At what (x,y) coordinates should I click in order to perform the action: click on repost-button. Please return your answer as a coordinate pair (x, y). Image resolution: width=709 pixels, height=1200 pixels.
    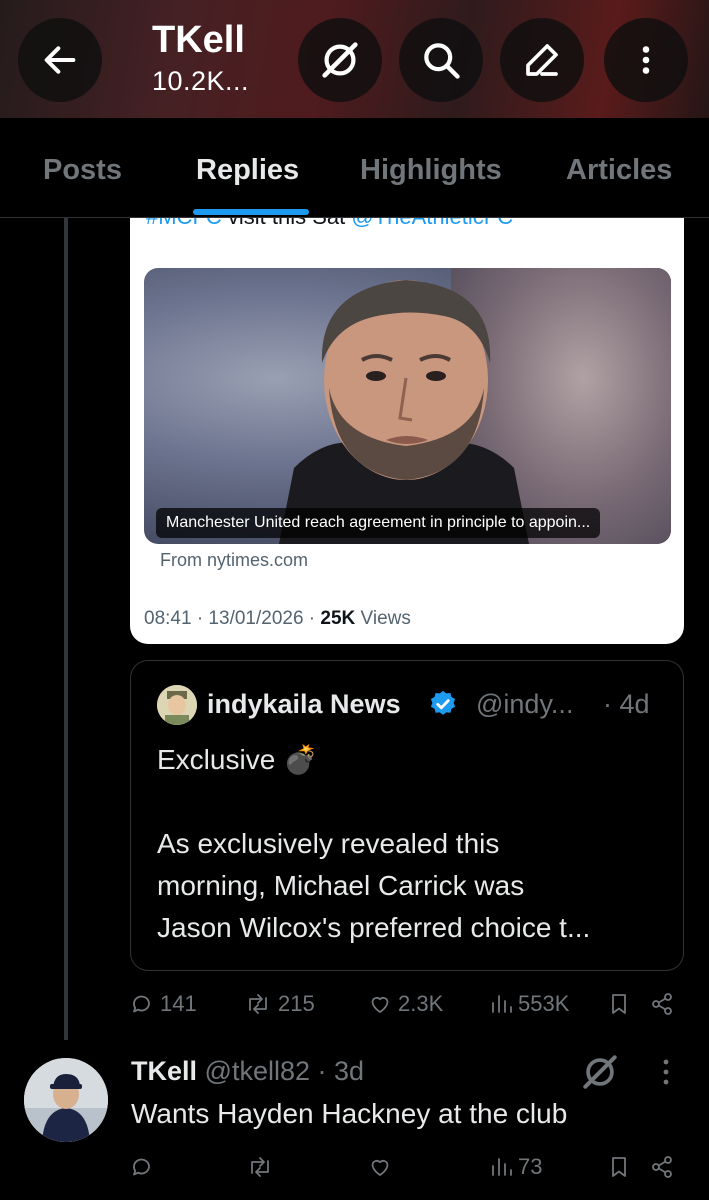
    Looking at the image, I should click on (260, 1167).